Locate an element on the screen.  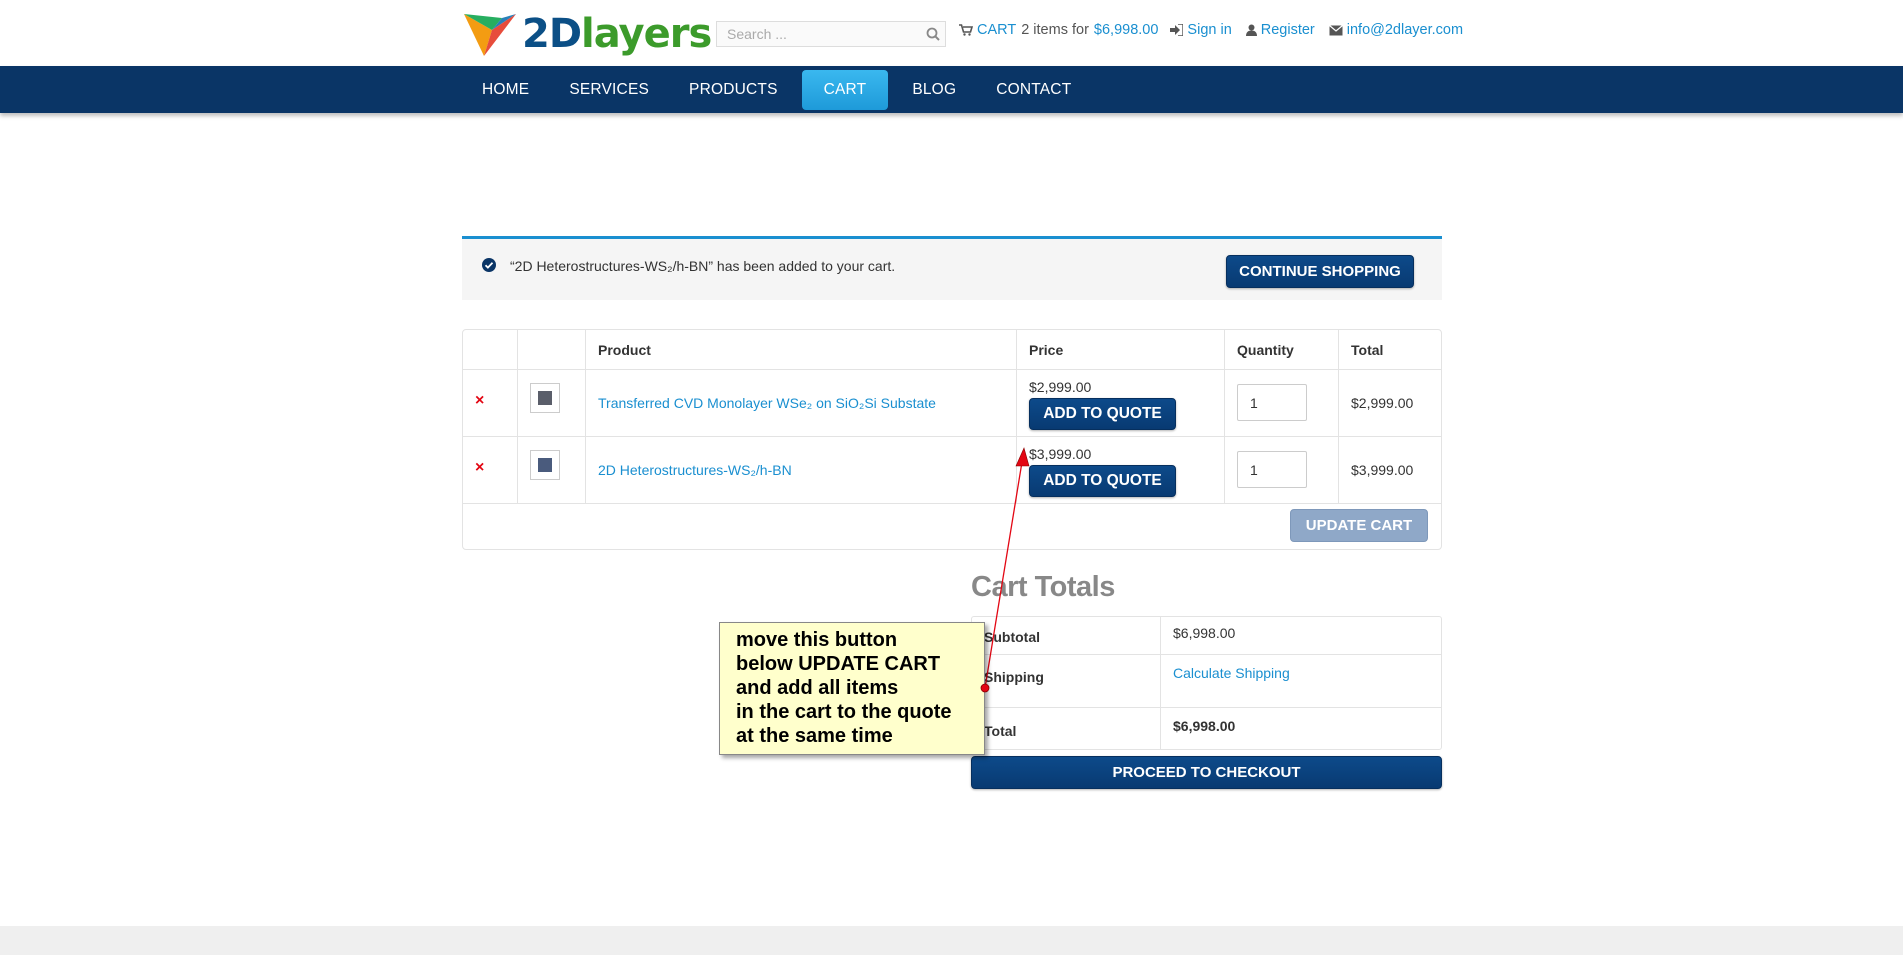
update-cart-button: UPDATE CART is located at coordinates (1359, 525).